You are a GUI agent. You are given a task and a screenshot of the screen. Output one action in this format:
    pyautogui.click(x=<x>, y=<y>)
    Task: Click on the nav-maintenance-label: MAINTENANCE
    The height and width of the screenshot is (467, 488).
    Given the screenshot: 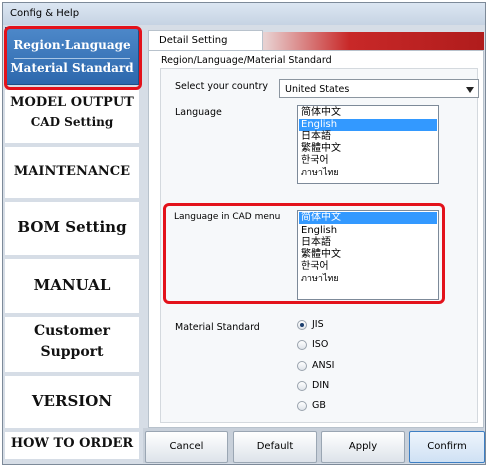 What is the action you would take?
    pyautogui.click(x=72, y=171)
    